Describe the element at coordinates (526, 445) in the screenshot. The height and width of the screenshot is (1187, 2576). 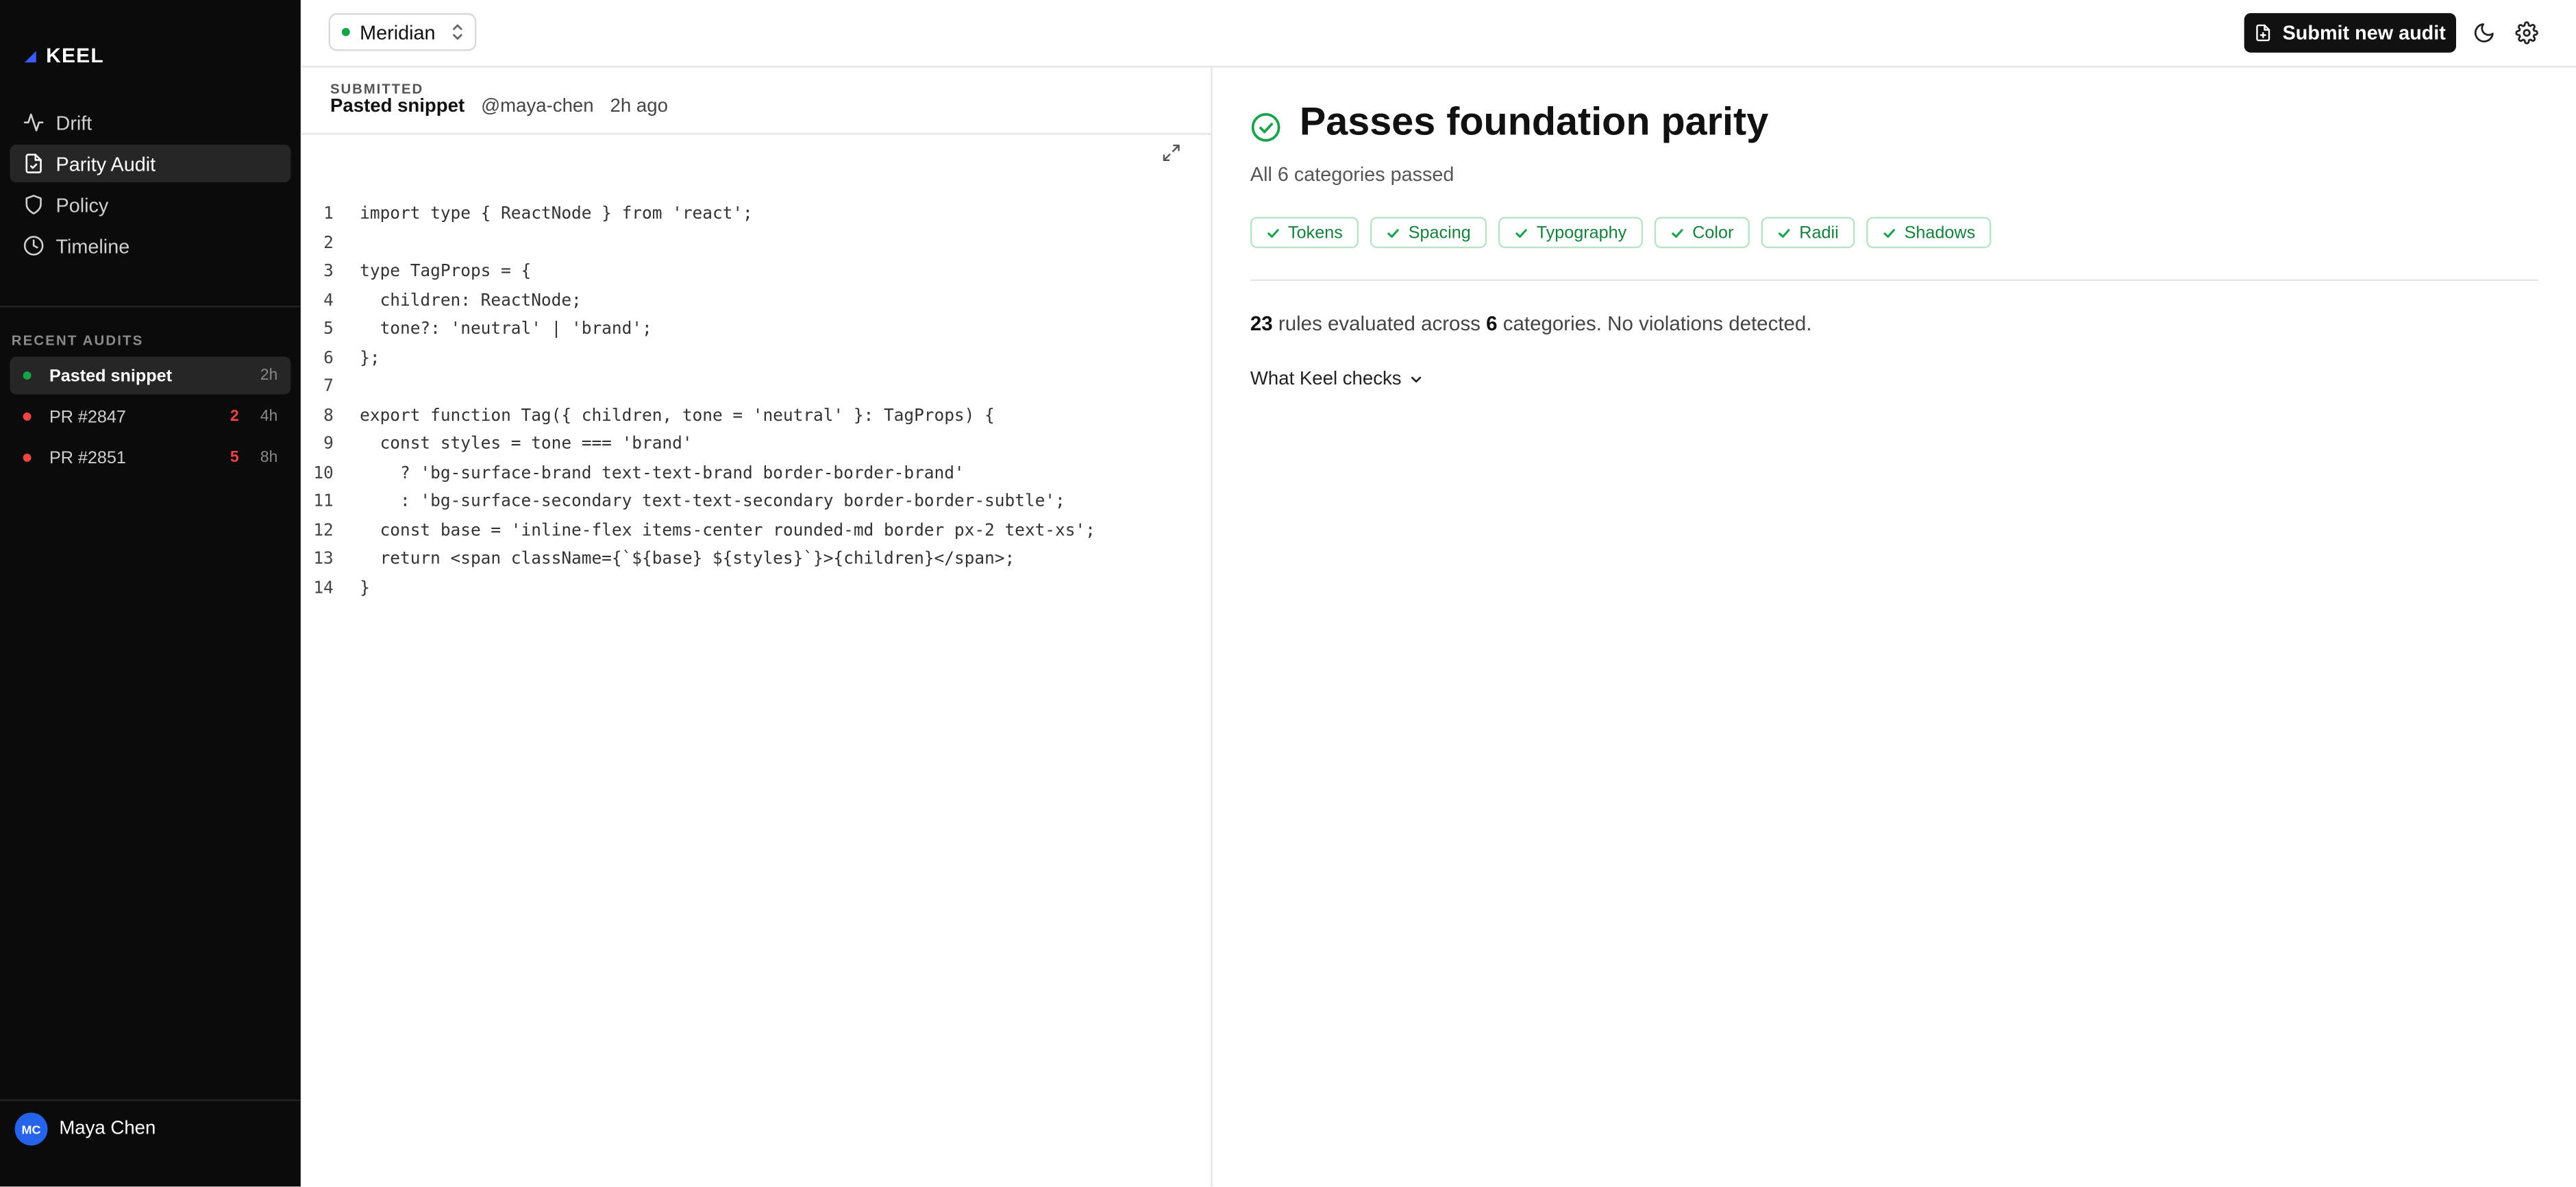
I see `line-content: const styles = tone === 'brand'` at that location.